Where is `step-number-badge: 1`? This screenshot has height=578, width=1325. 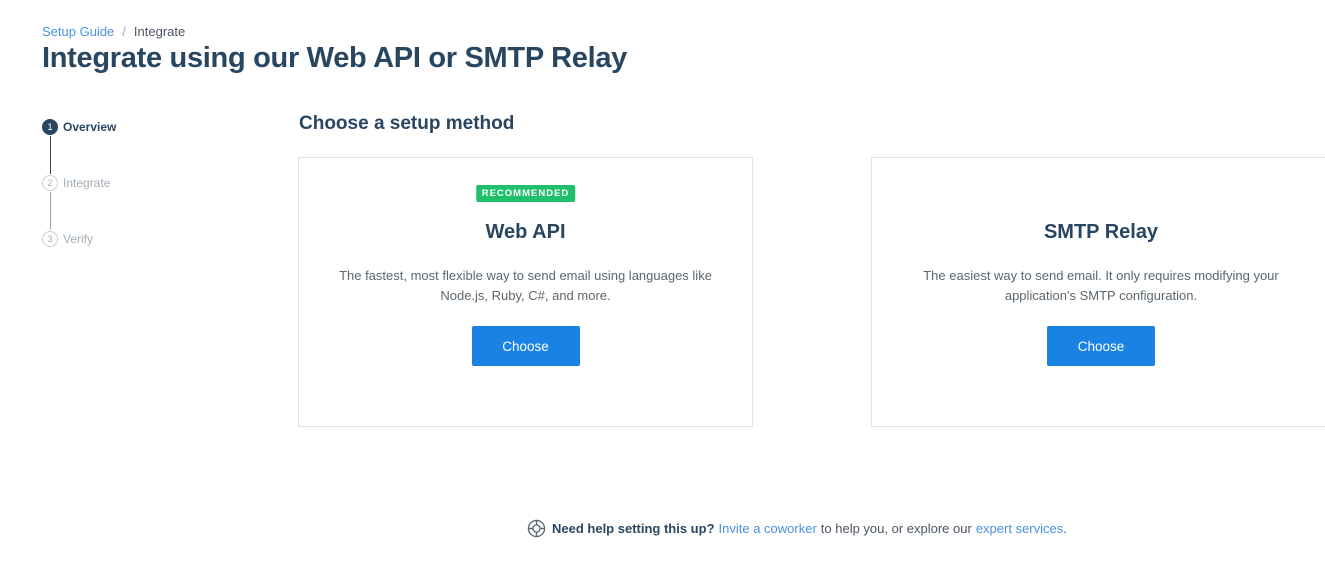
step-number-badge: 1 is located at coordinates (50, 127).